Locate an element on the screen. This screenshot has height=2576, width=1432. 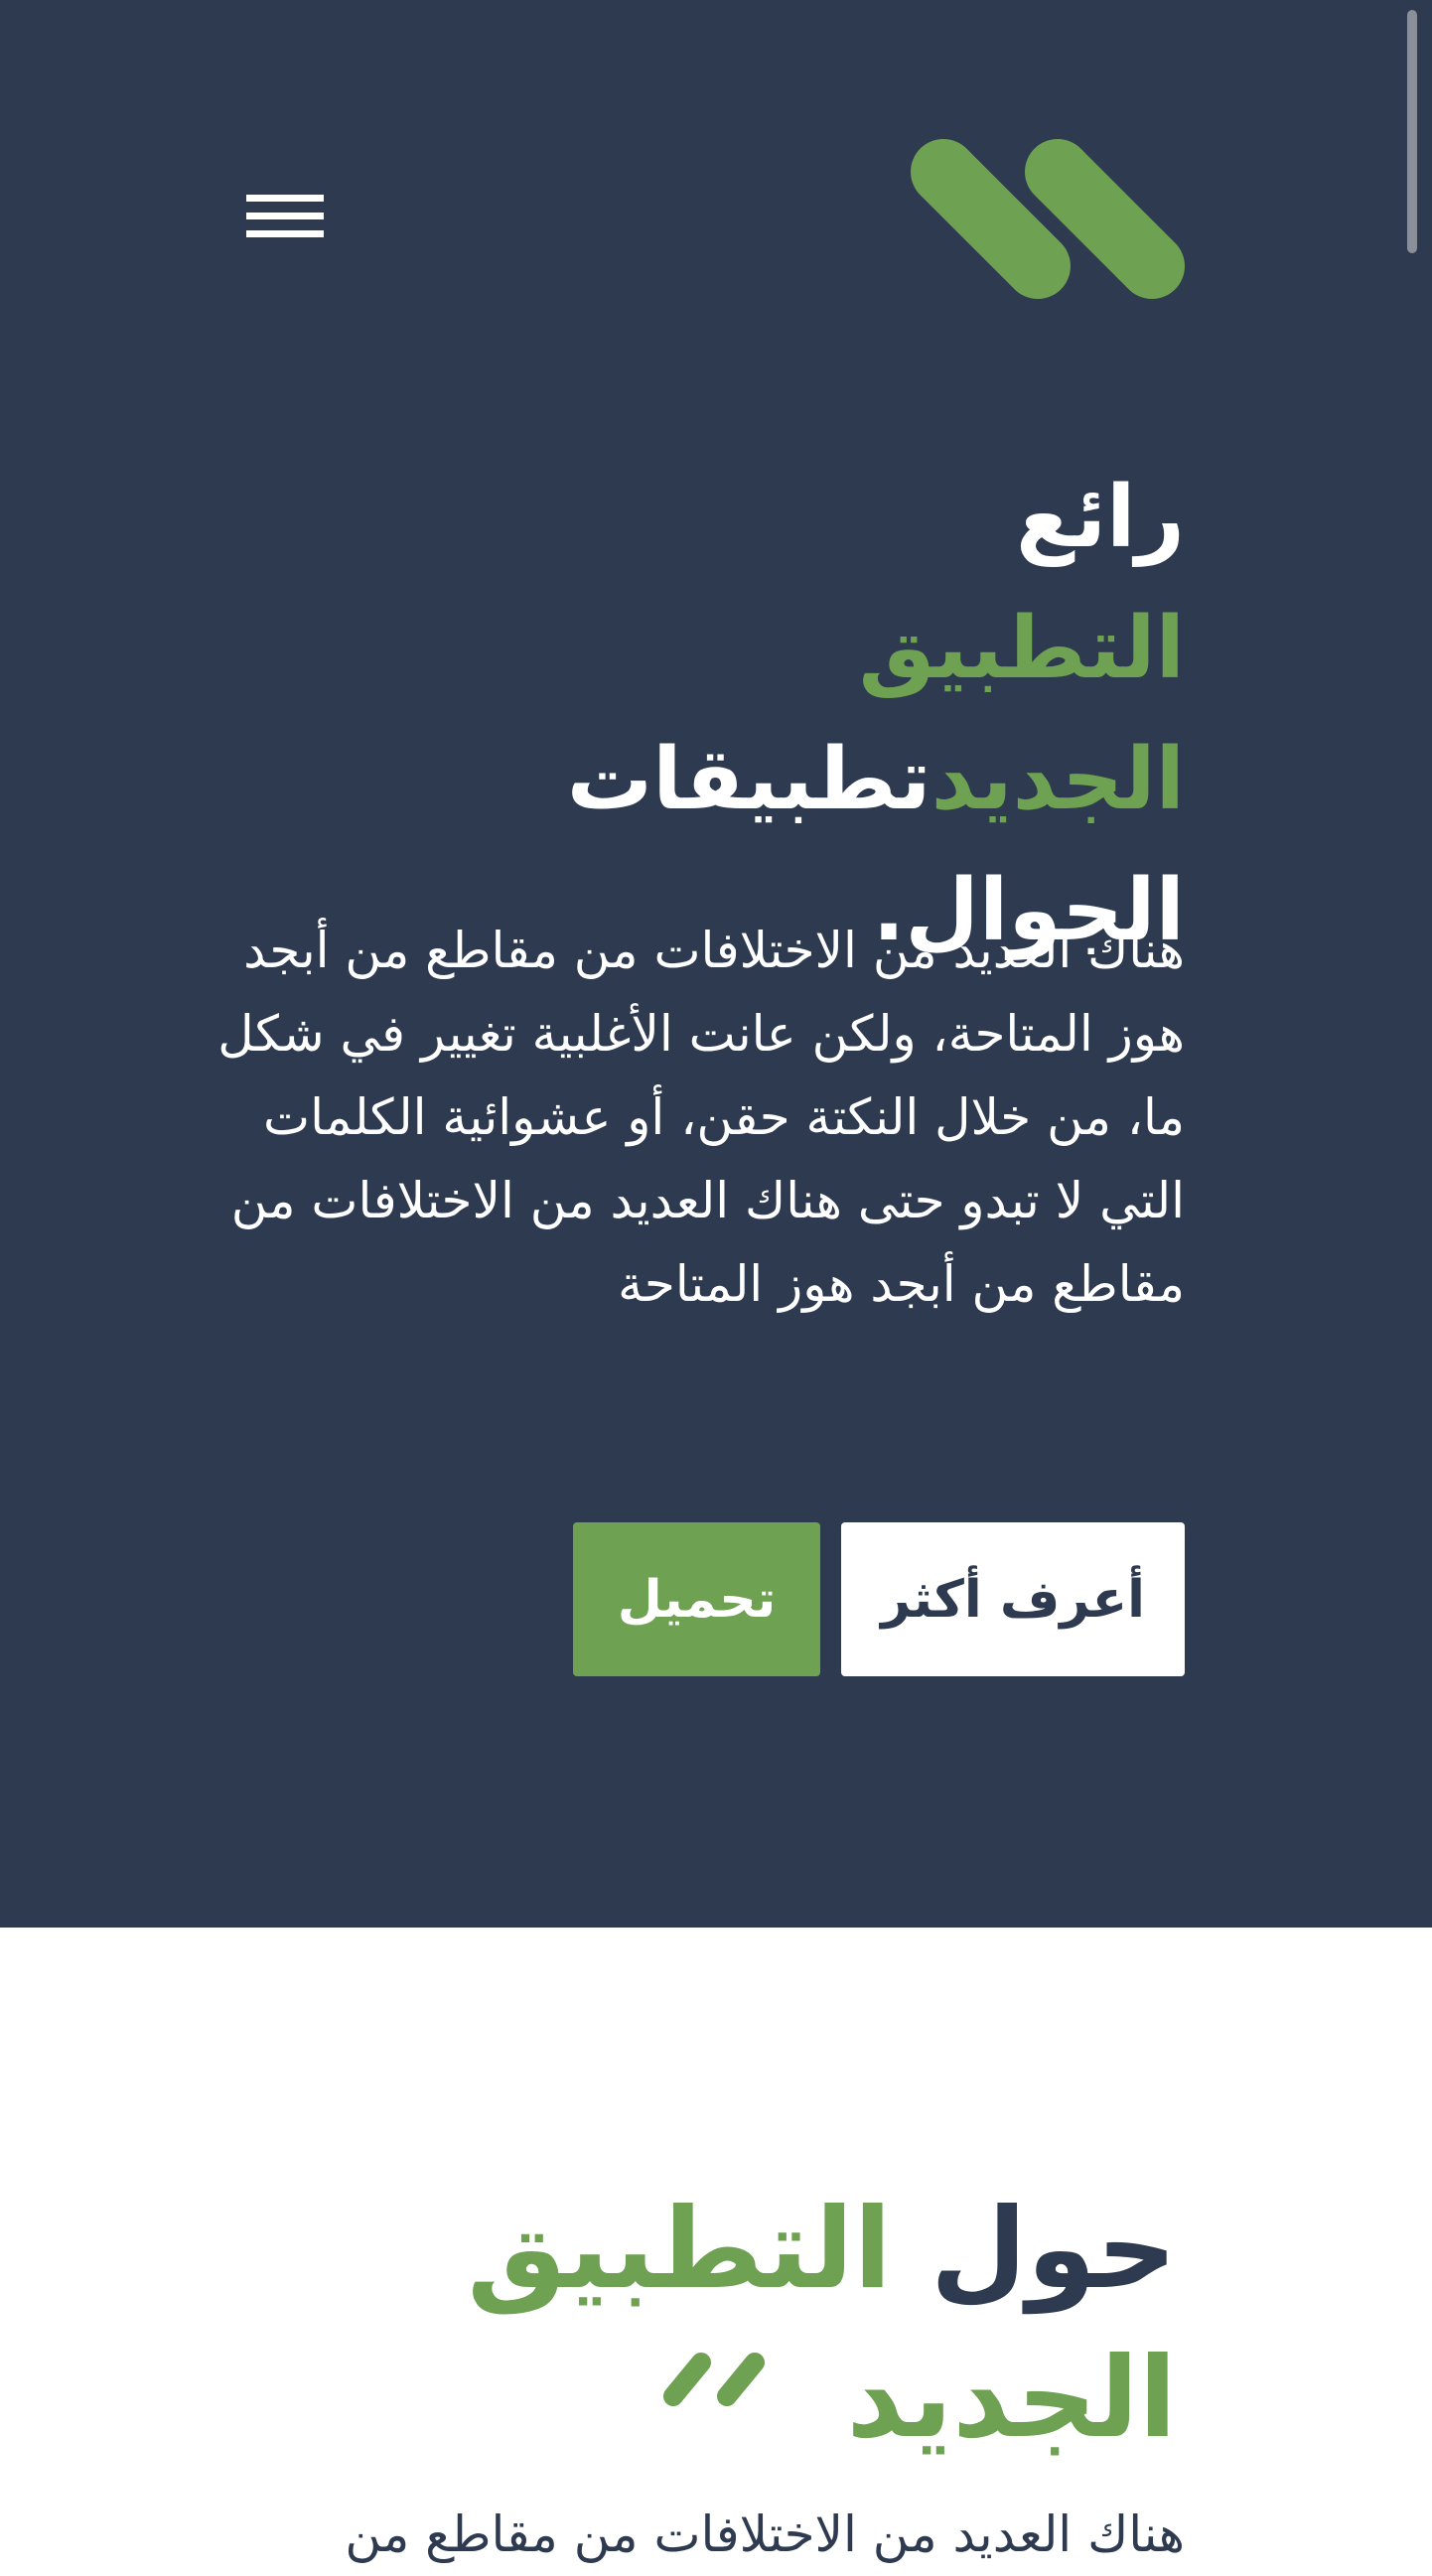
about-description: هناك العديد من الاختلافات من مقاطع من is located at coordinates (765, 2534).